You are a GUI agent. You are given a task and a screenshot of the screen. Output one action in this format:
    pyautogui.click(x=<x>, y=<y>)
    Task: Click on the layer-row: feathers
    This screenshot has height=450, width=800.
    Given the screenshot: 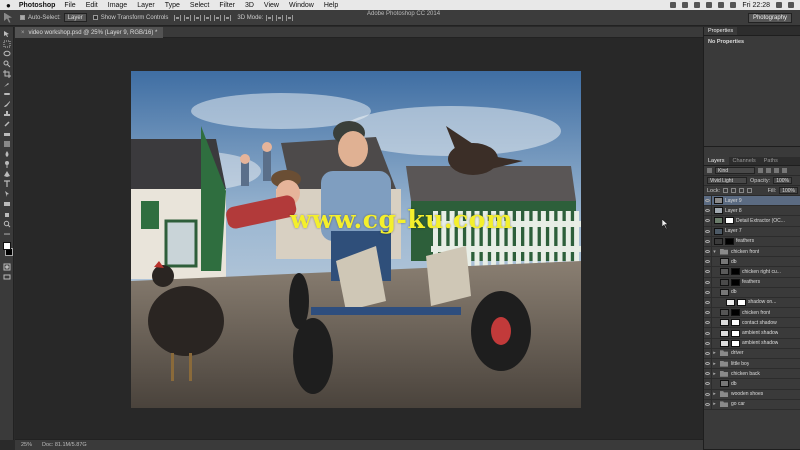 What is the action you would take?
    pyautogui.click(x=752, y=241)
    